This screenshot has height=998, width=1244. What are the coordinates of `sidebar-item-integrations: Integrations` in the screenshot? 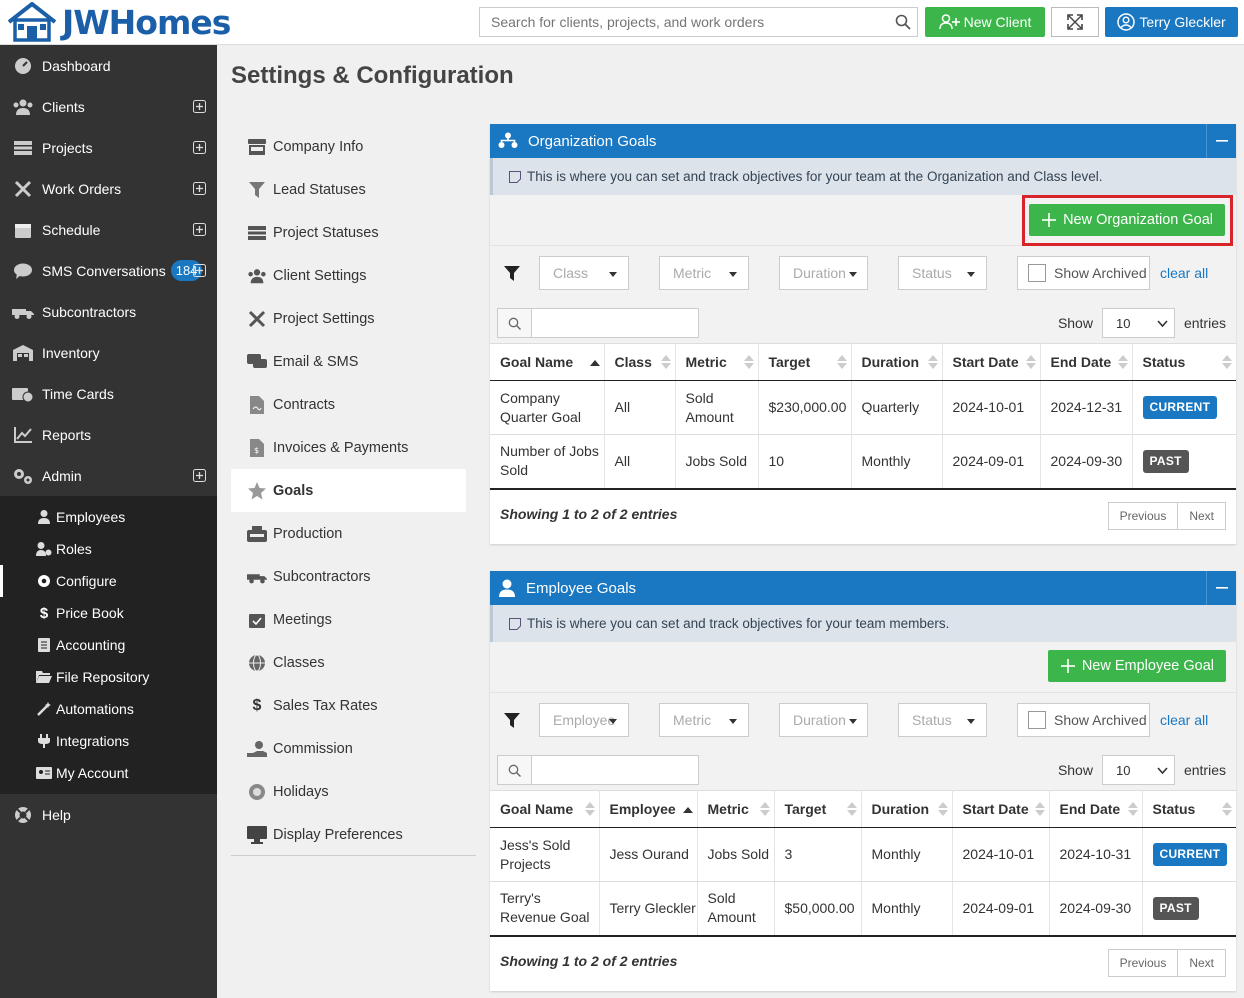 It's located at (108, 741).